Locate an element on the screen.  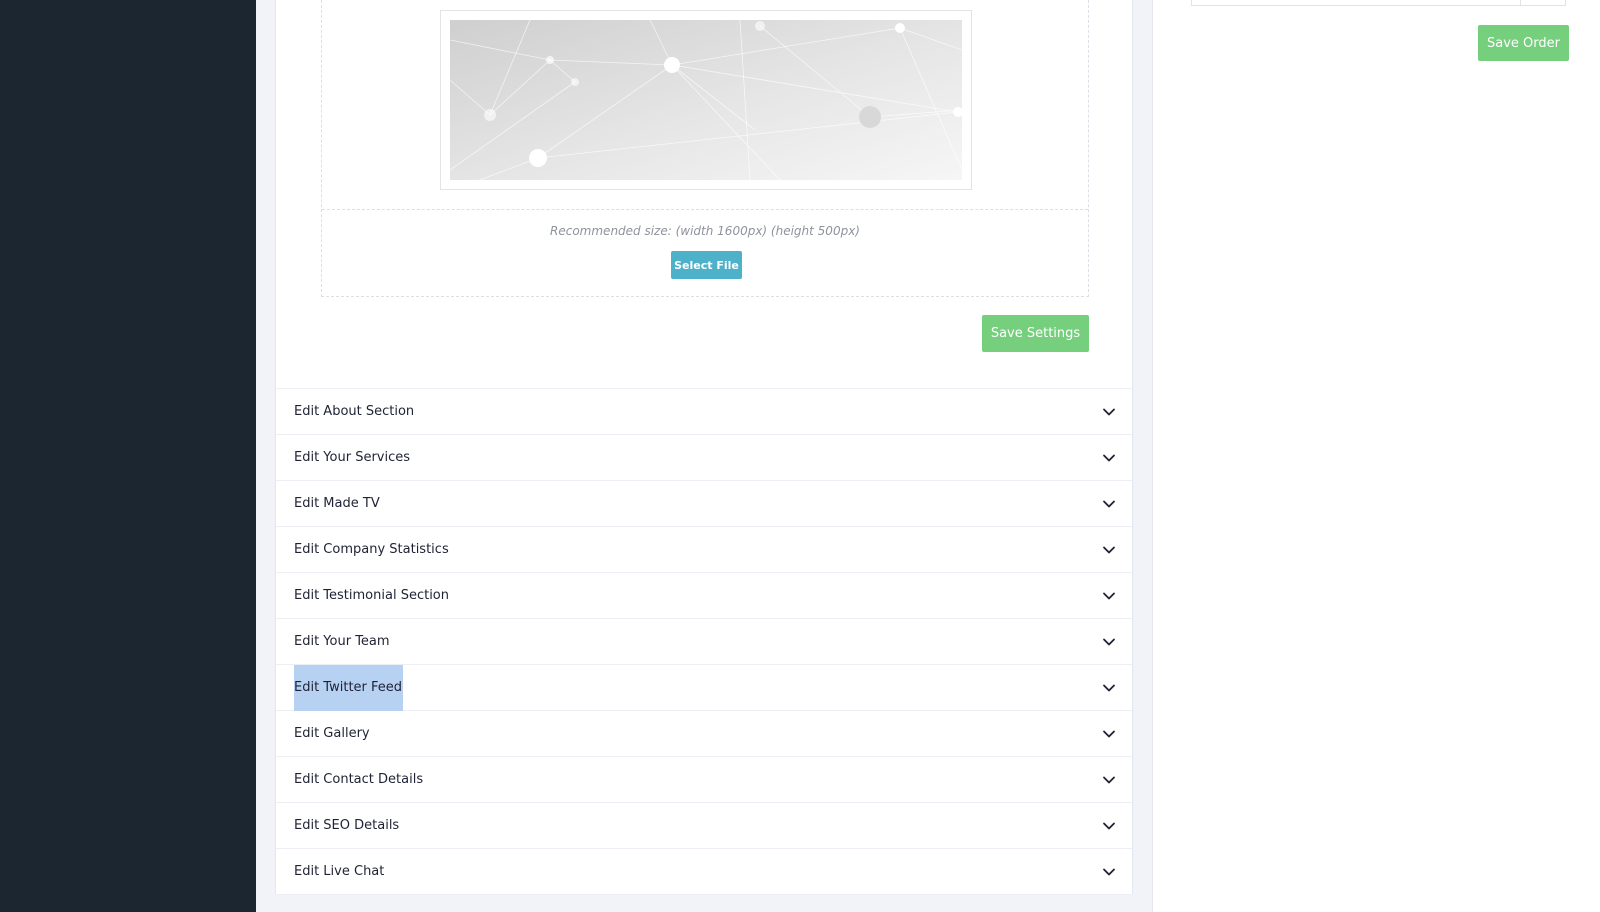
accordion-item: Edit Company Statistics is located at coordinates (704, 550).